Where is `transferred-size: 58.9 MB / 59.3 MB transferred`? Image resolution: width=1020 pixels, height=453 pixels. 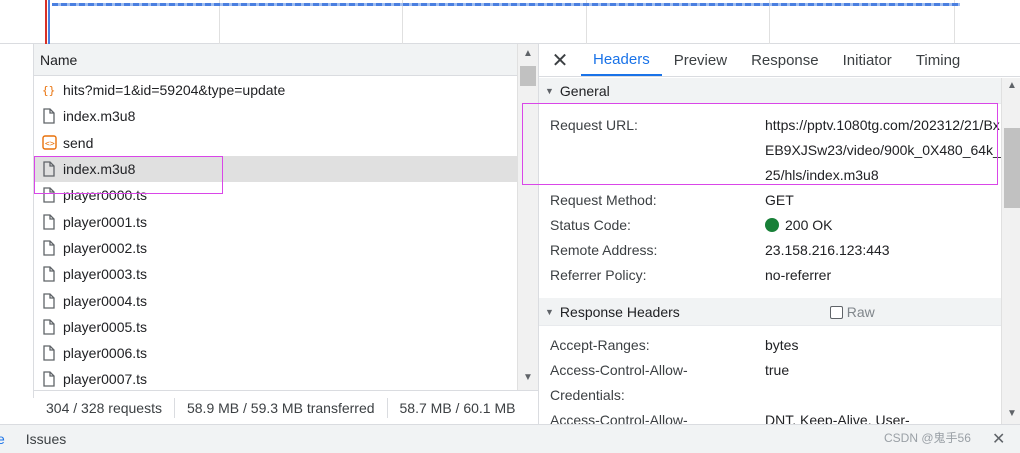
transferred-size: 58.9 MB / 59.3 MB transferred is located at coordinates (281, 407).